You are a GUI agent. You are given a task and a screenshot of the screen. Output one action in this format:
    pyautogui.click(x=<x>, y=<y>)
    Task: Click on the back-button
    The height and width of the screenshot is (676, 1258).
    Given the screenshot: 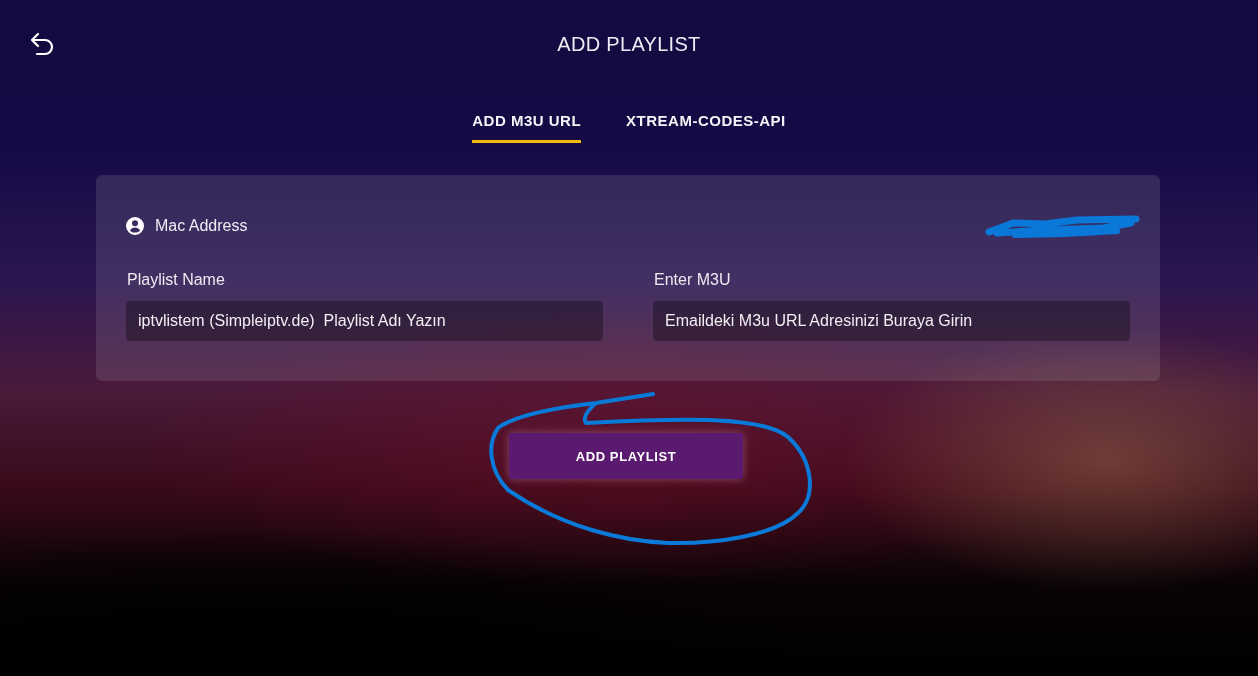 What is the action you would take?
    pyautogui.click(x=42, y=44)
    